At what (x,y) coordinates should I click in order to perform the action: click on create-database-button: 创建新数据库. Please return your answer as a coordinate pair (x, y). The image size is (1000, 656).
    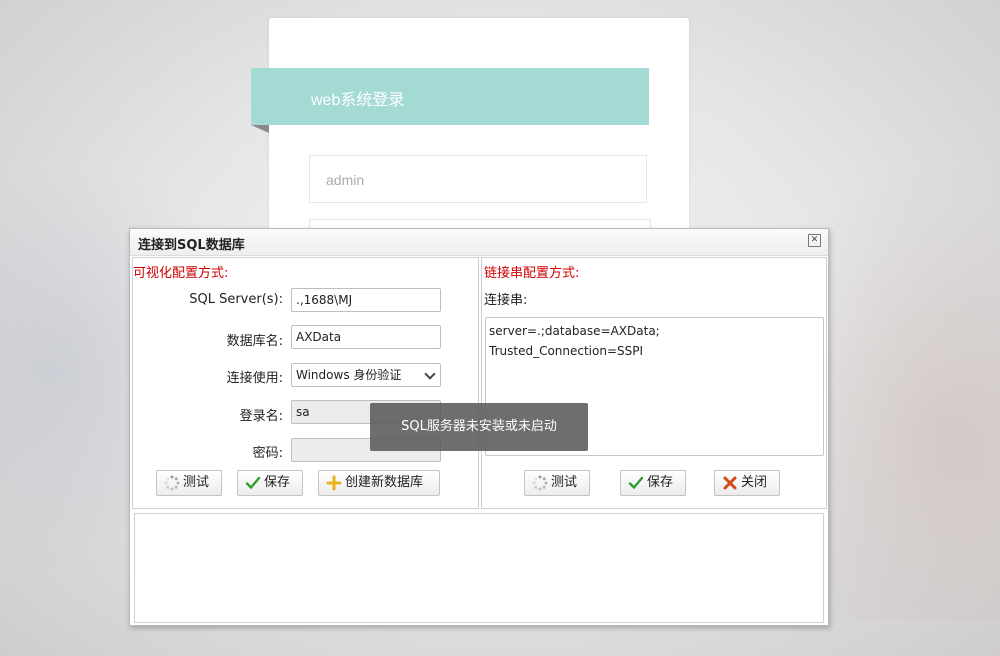
    Looking at the image, I should click on (379, 483).